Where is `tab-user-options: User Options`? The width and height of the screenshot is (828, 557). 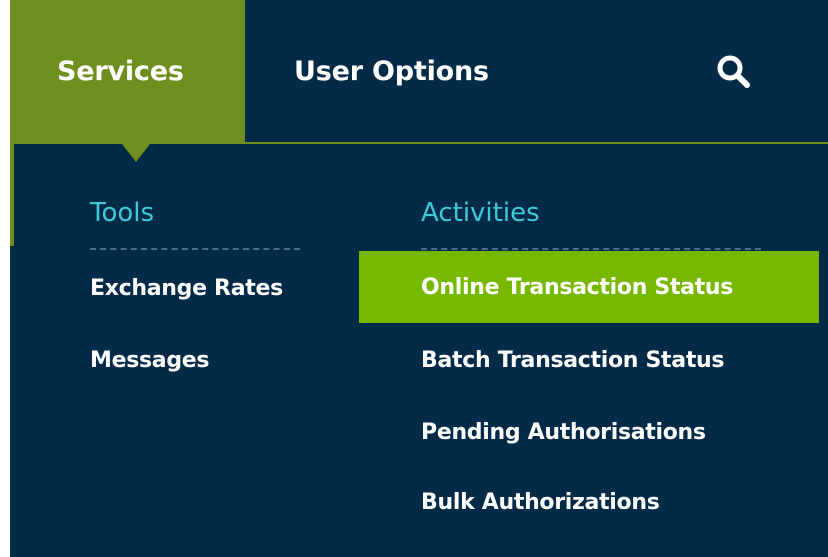 tab-user-options: User Options is located at coordinates (402, 71).